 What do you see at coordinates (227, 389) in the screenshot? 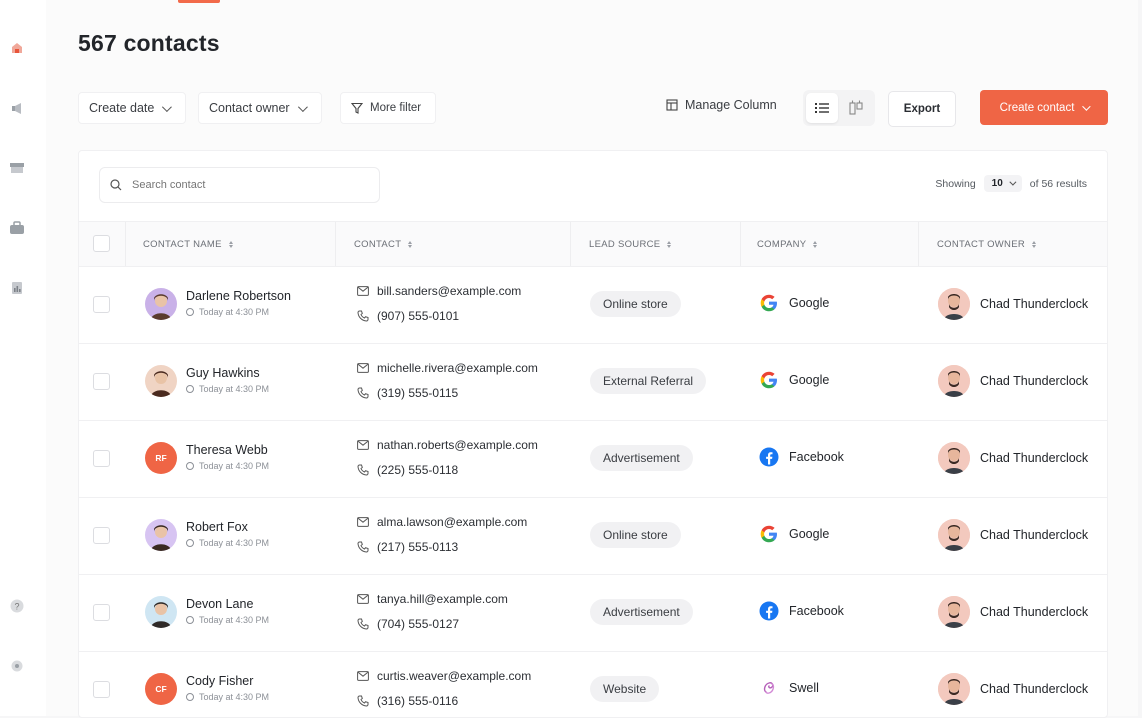
I see `contact-timestamp: Today at 4:30 PM` at bounding box center [227, 389].